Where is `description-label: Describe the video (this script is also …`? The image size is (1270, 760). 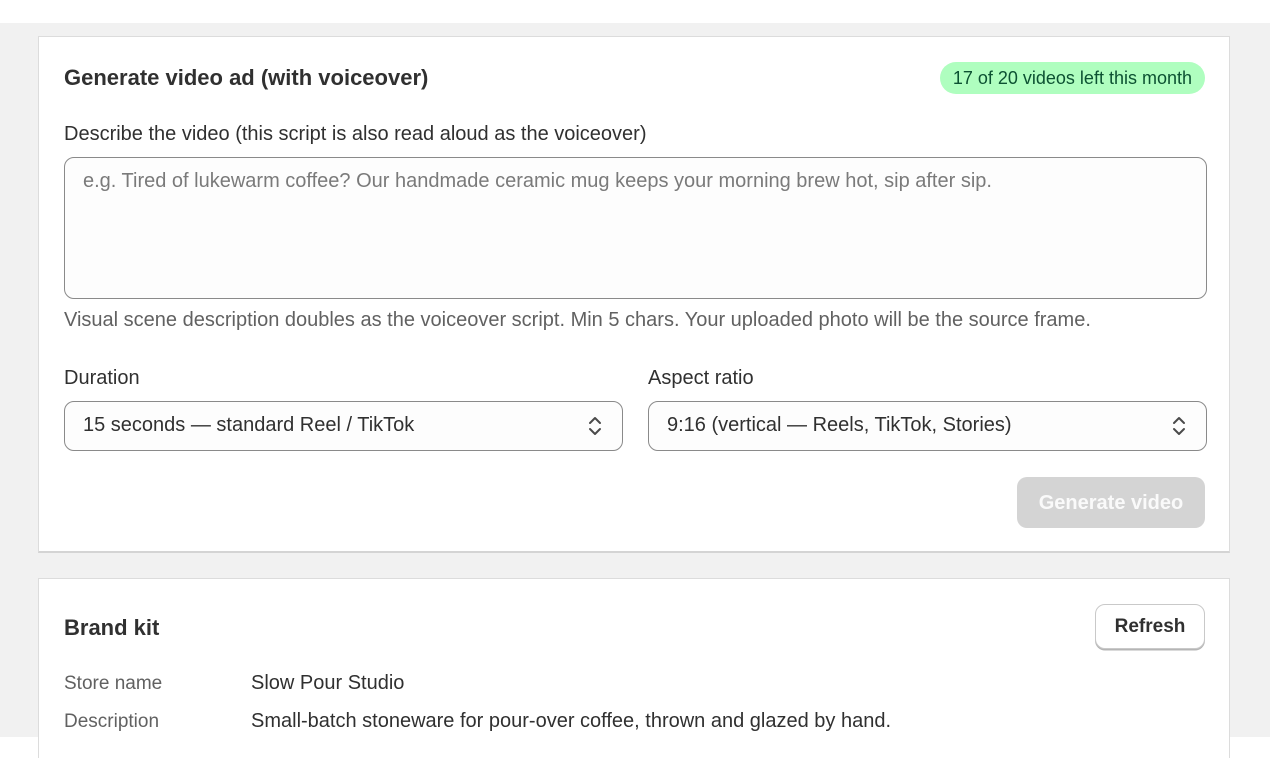
description-label: Describe the video (this script is also … is located at coordinates (355, 134).